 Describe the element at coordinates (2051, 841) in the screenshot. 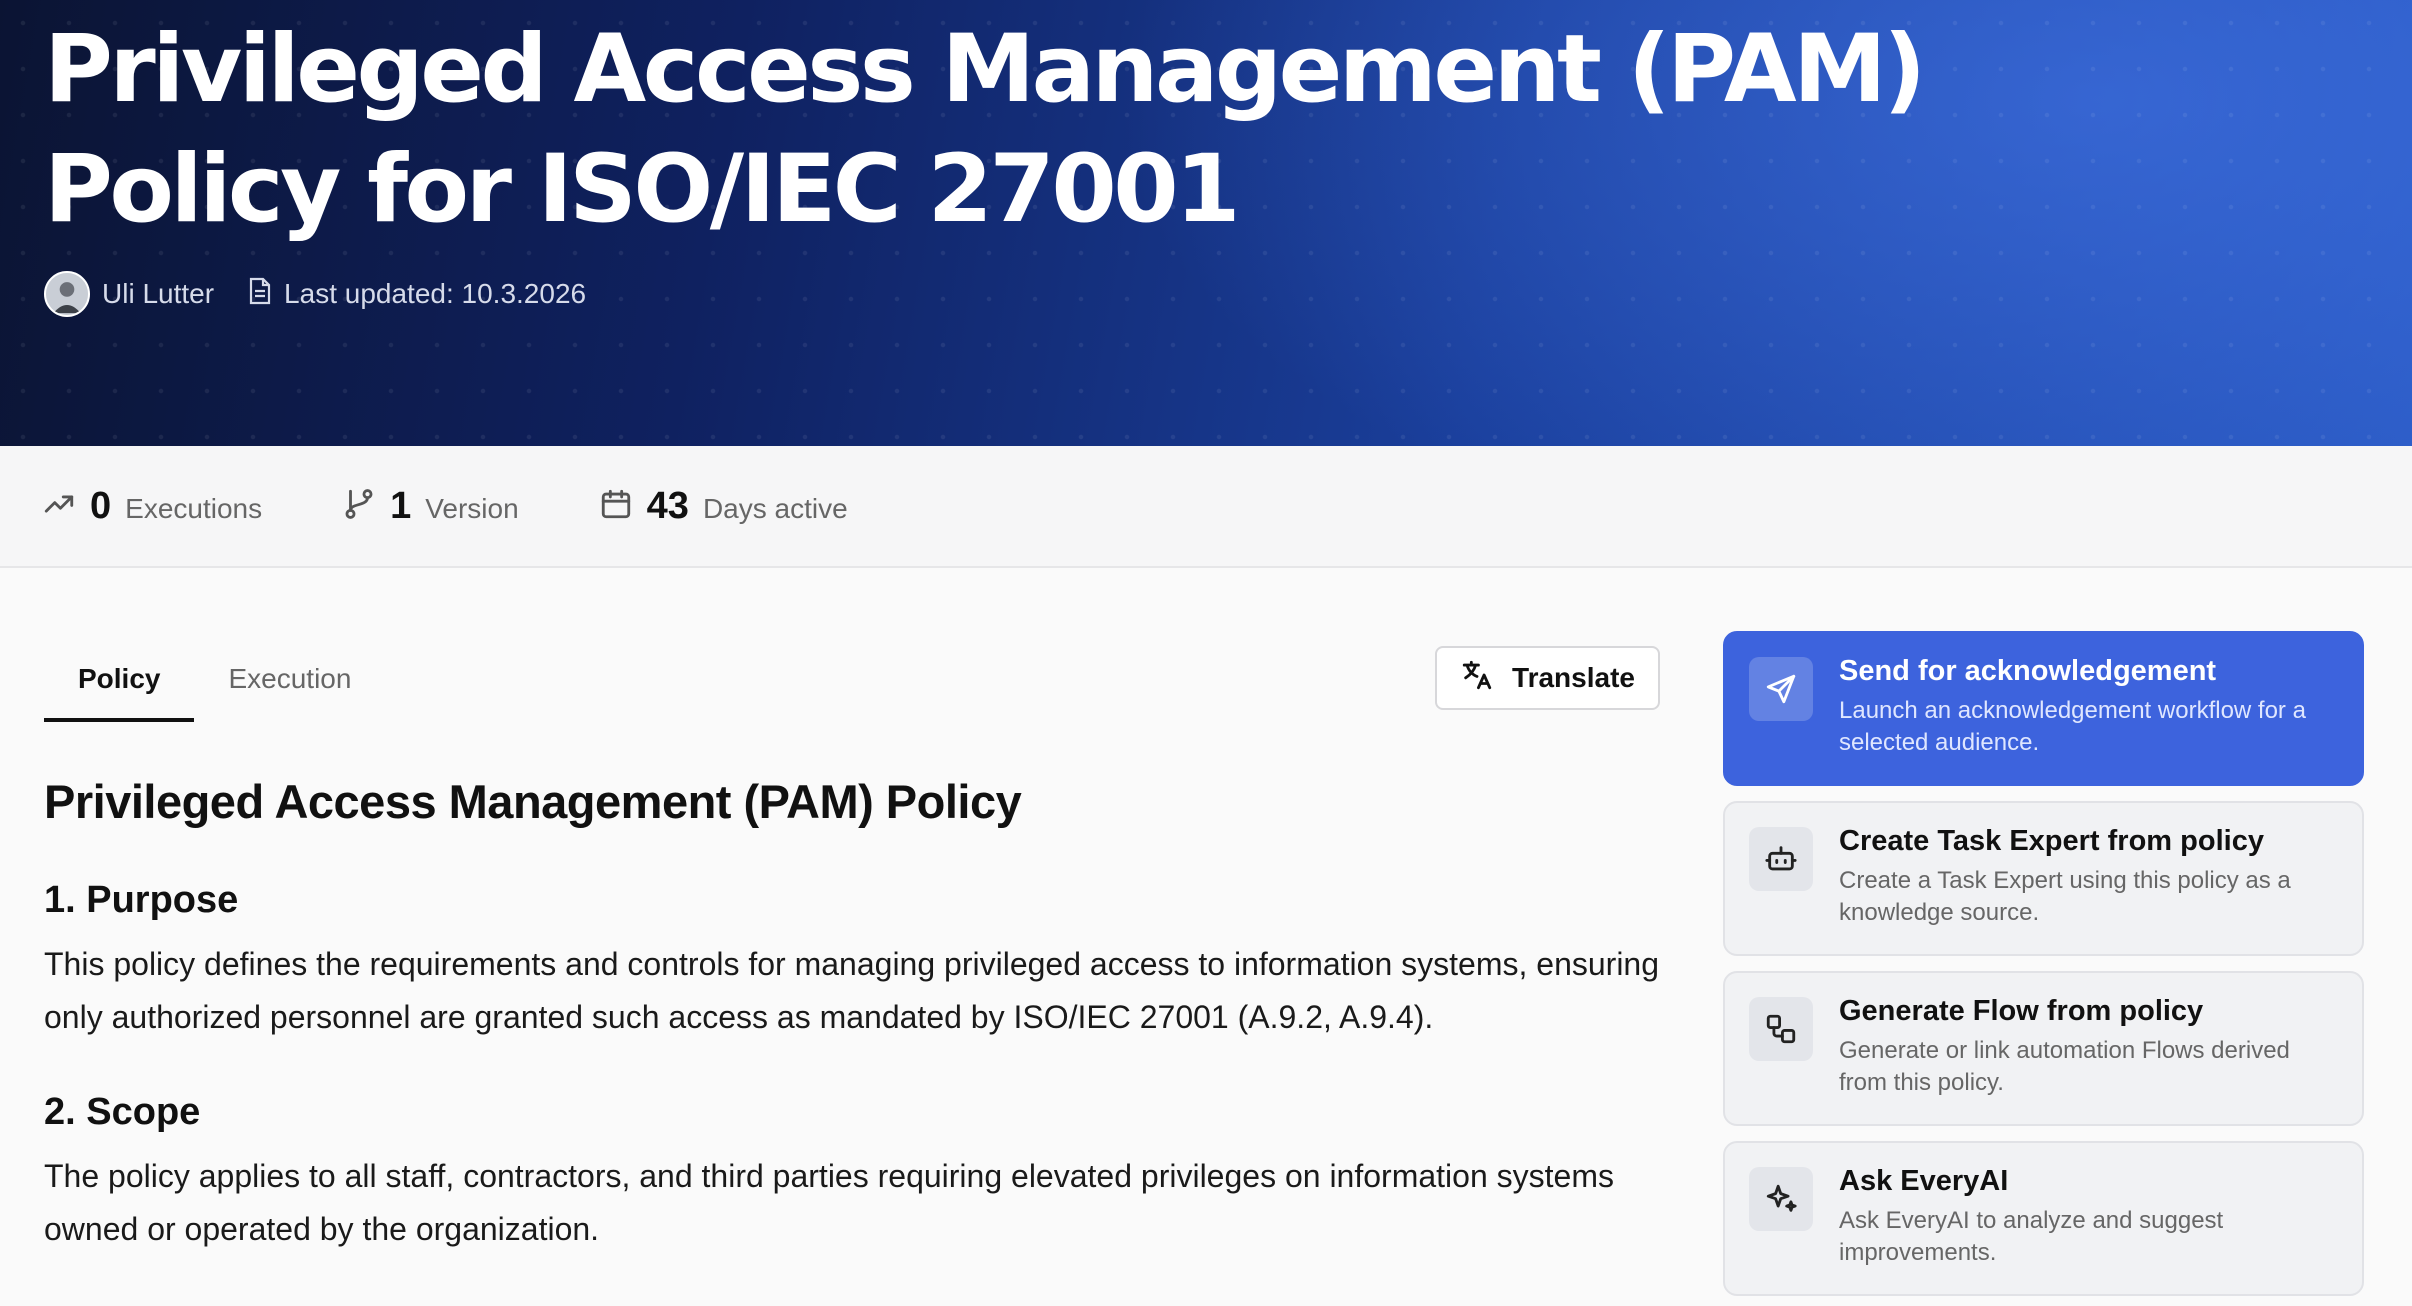

I see `card-title: Create Task Expert from policy` at that location.